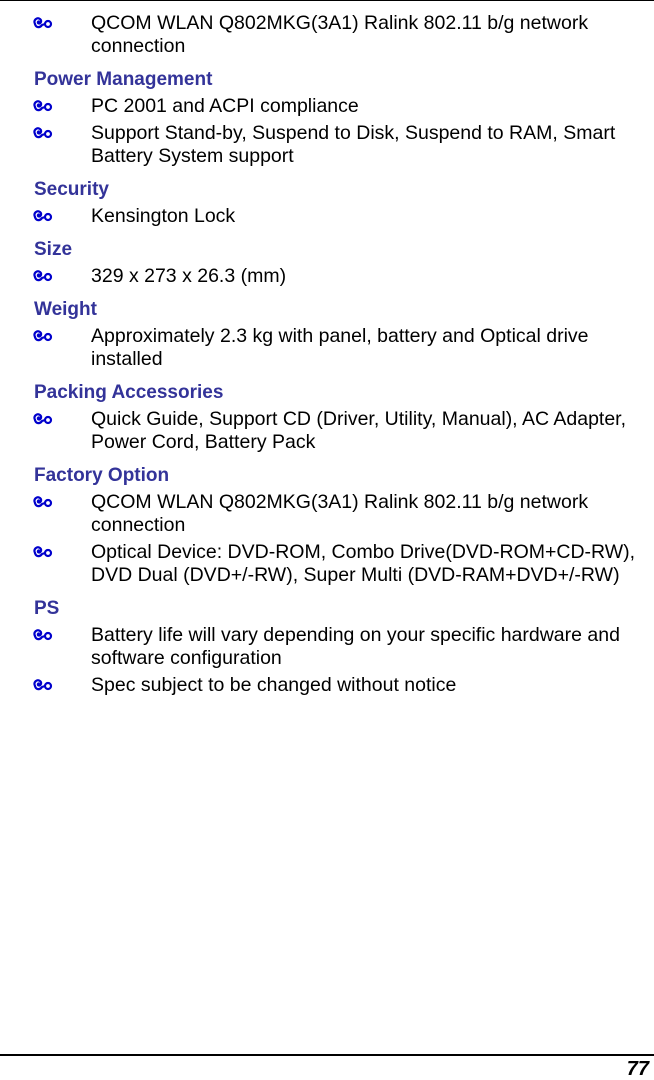 This screenshot has height=1080, width=654. Describe the element at coordinates (129, 392) in the screenshot. I see `section-heading: Packing Accessories` at that location.